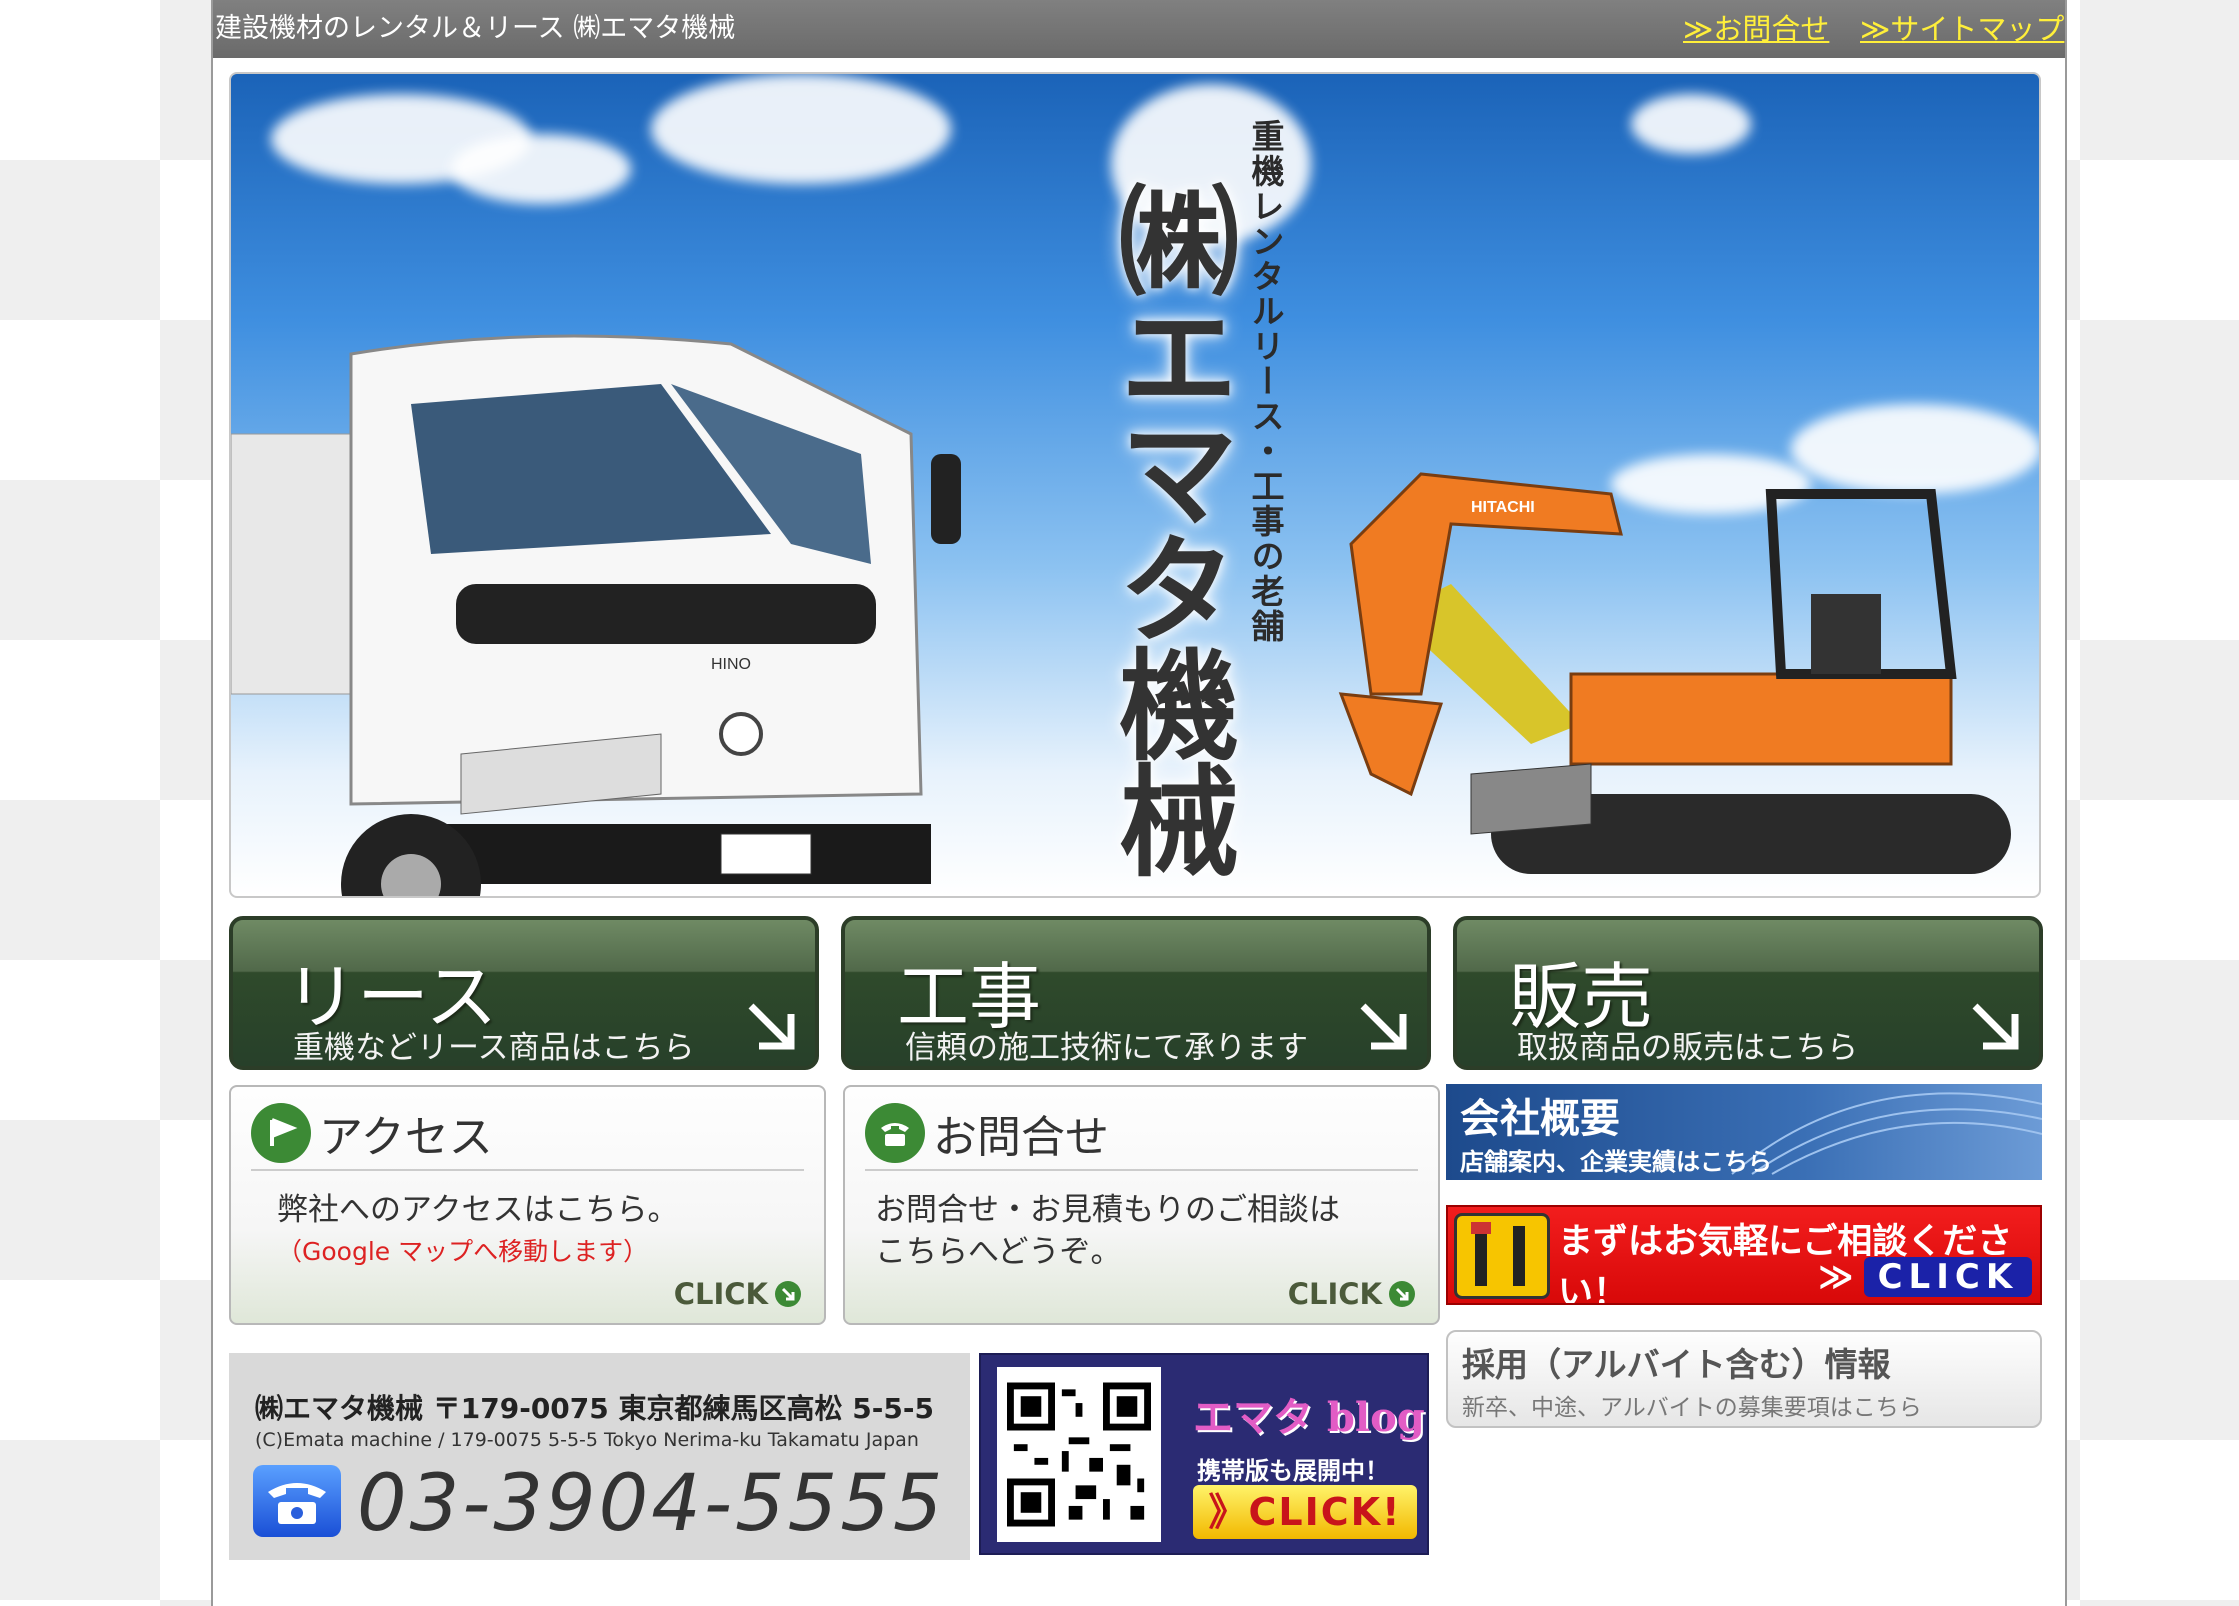  What do you see at coordinates (998, 1252) in the screenshot?
I see `contact-body-line2: こちらへどうぞ。` at bounding box center [998, 1252].